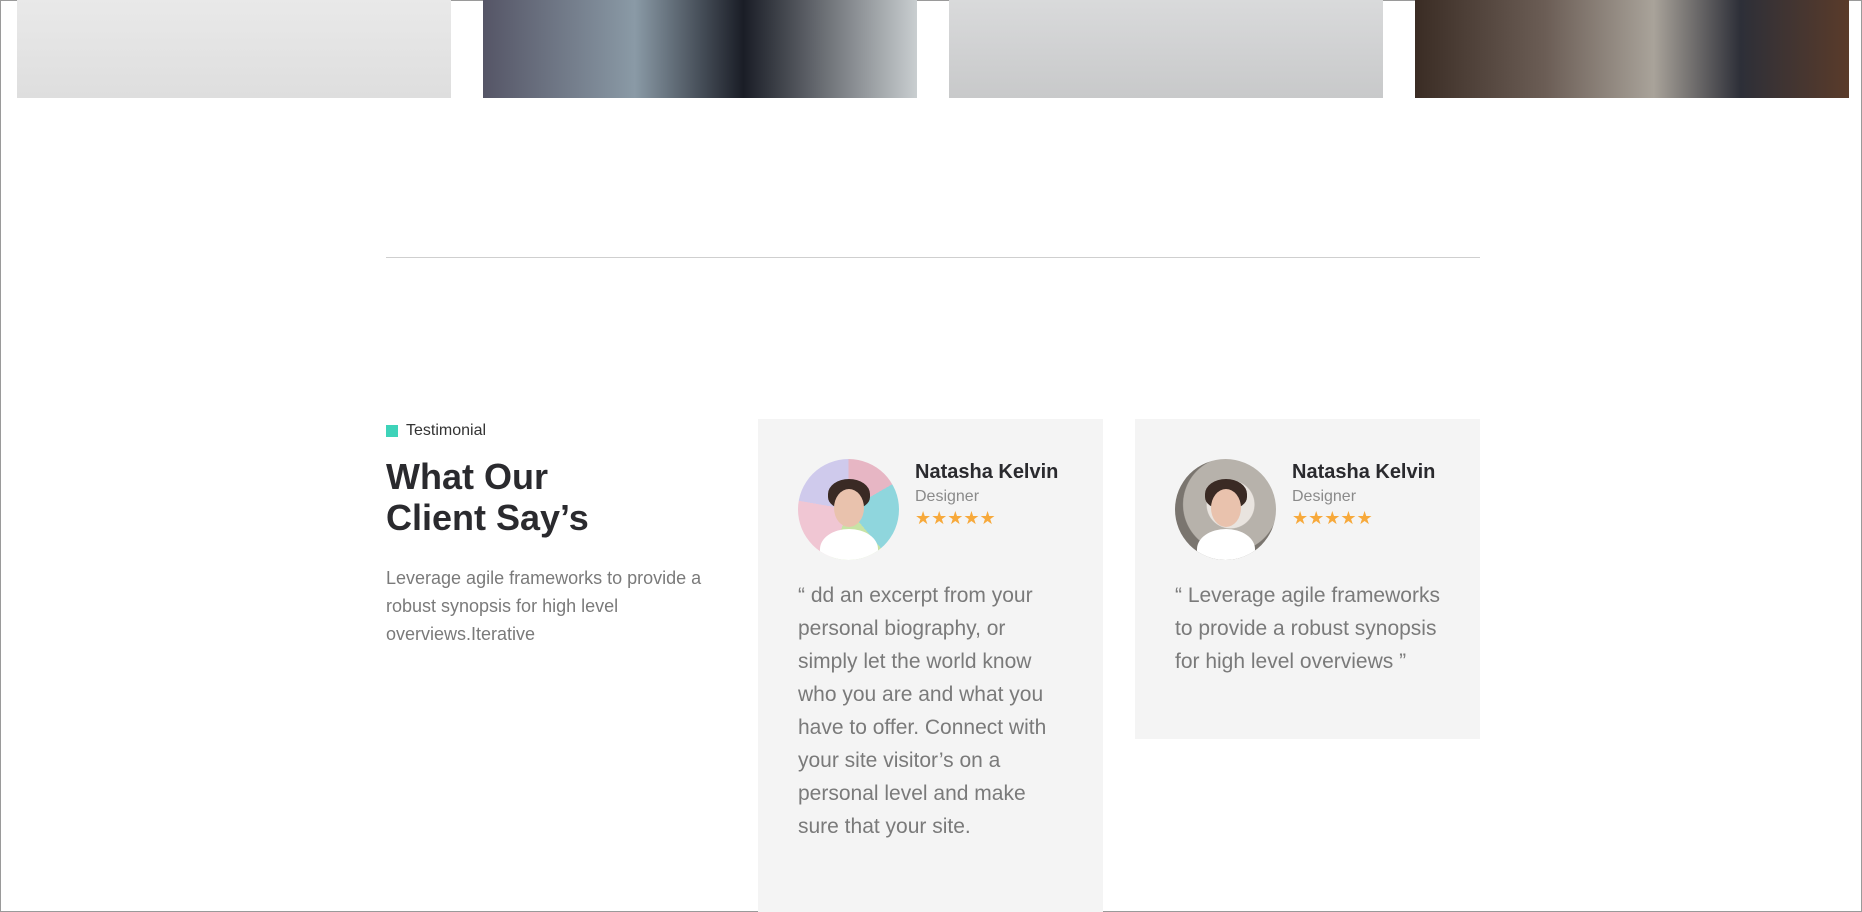 This screenshot has height=912, width=1862. Describe the element at coordinates (392, 431) in the screenshot. I see `eyebrow-square-icon` at that location.